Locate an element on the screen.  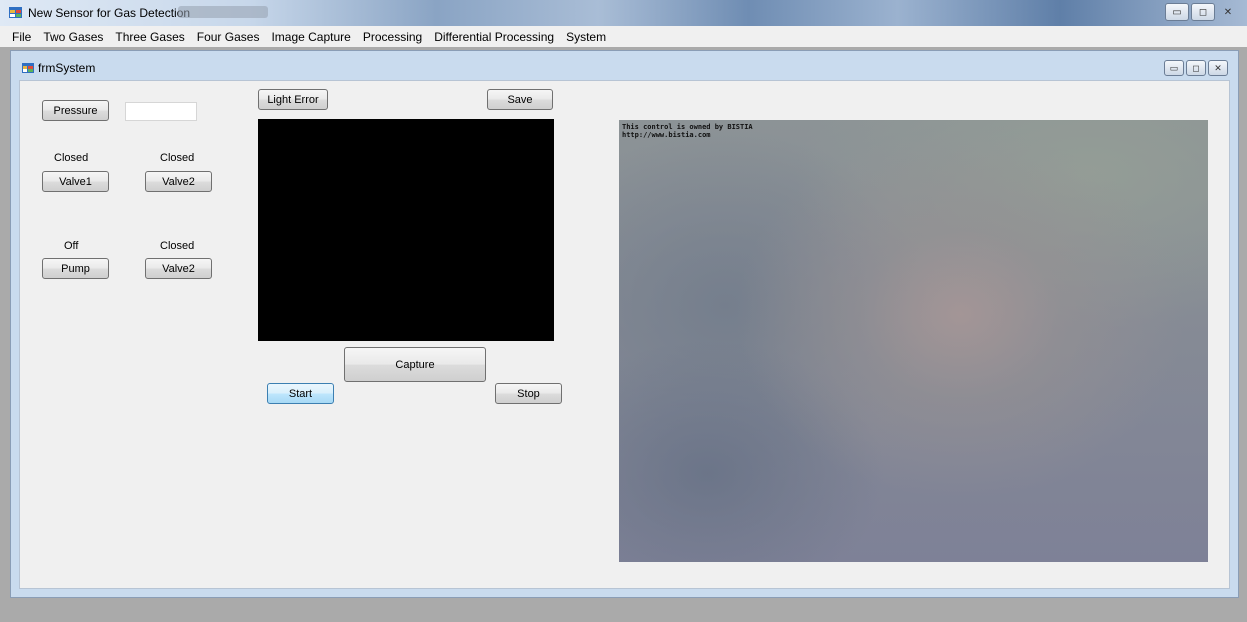
valve1-status-label: Closed is located at coordinates (71, 158).